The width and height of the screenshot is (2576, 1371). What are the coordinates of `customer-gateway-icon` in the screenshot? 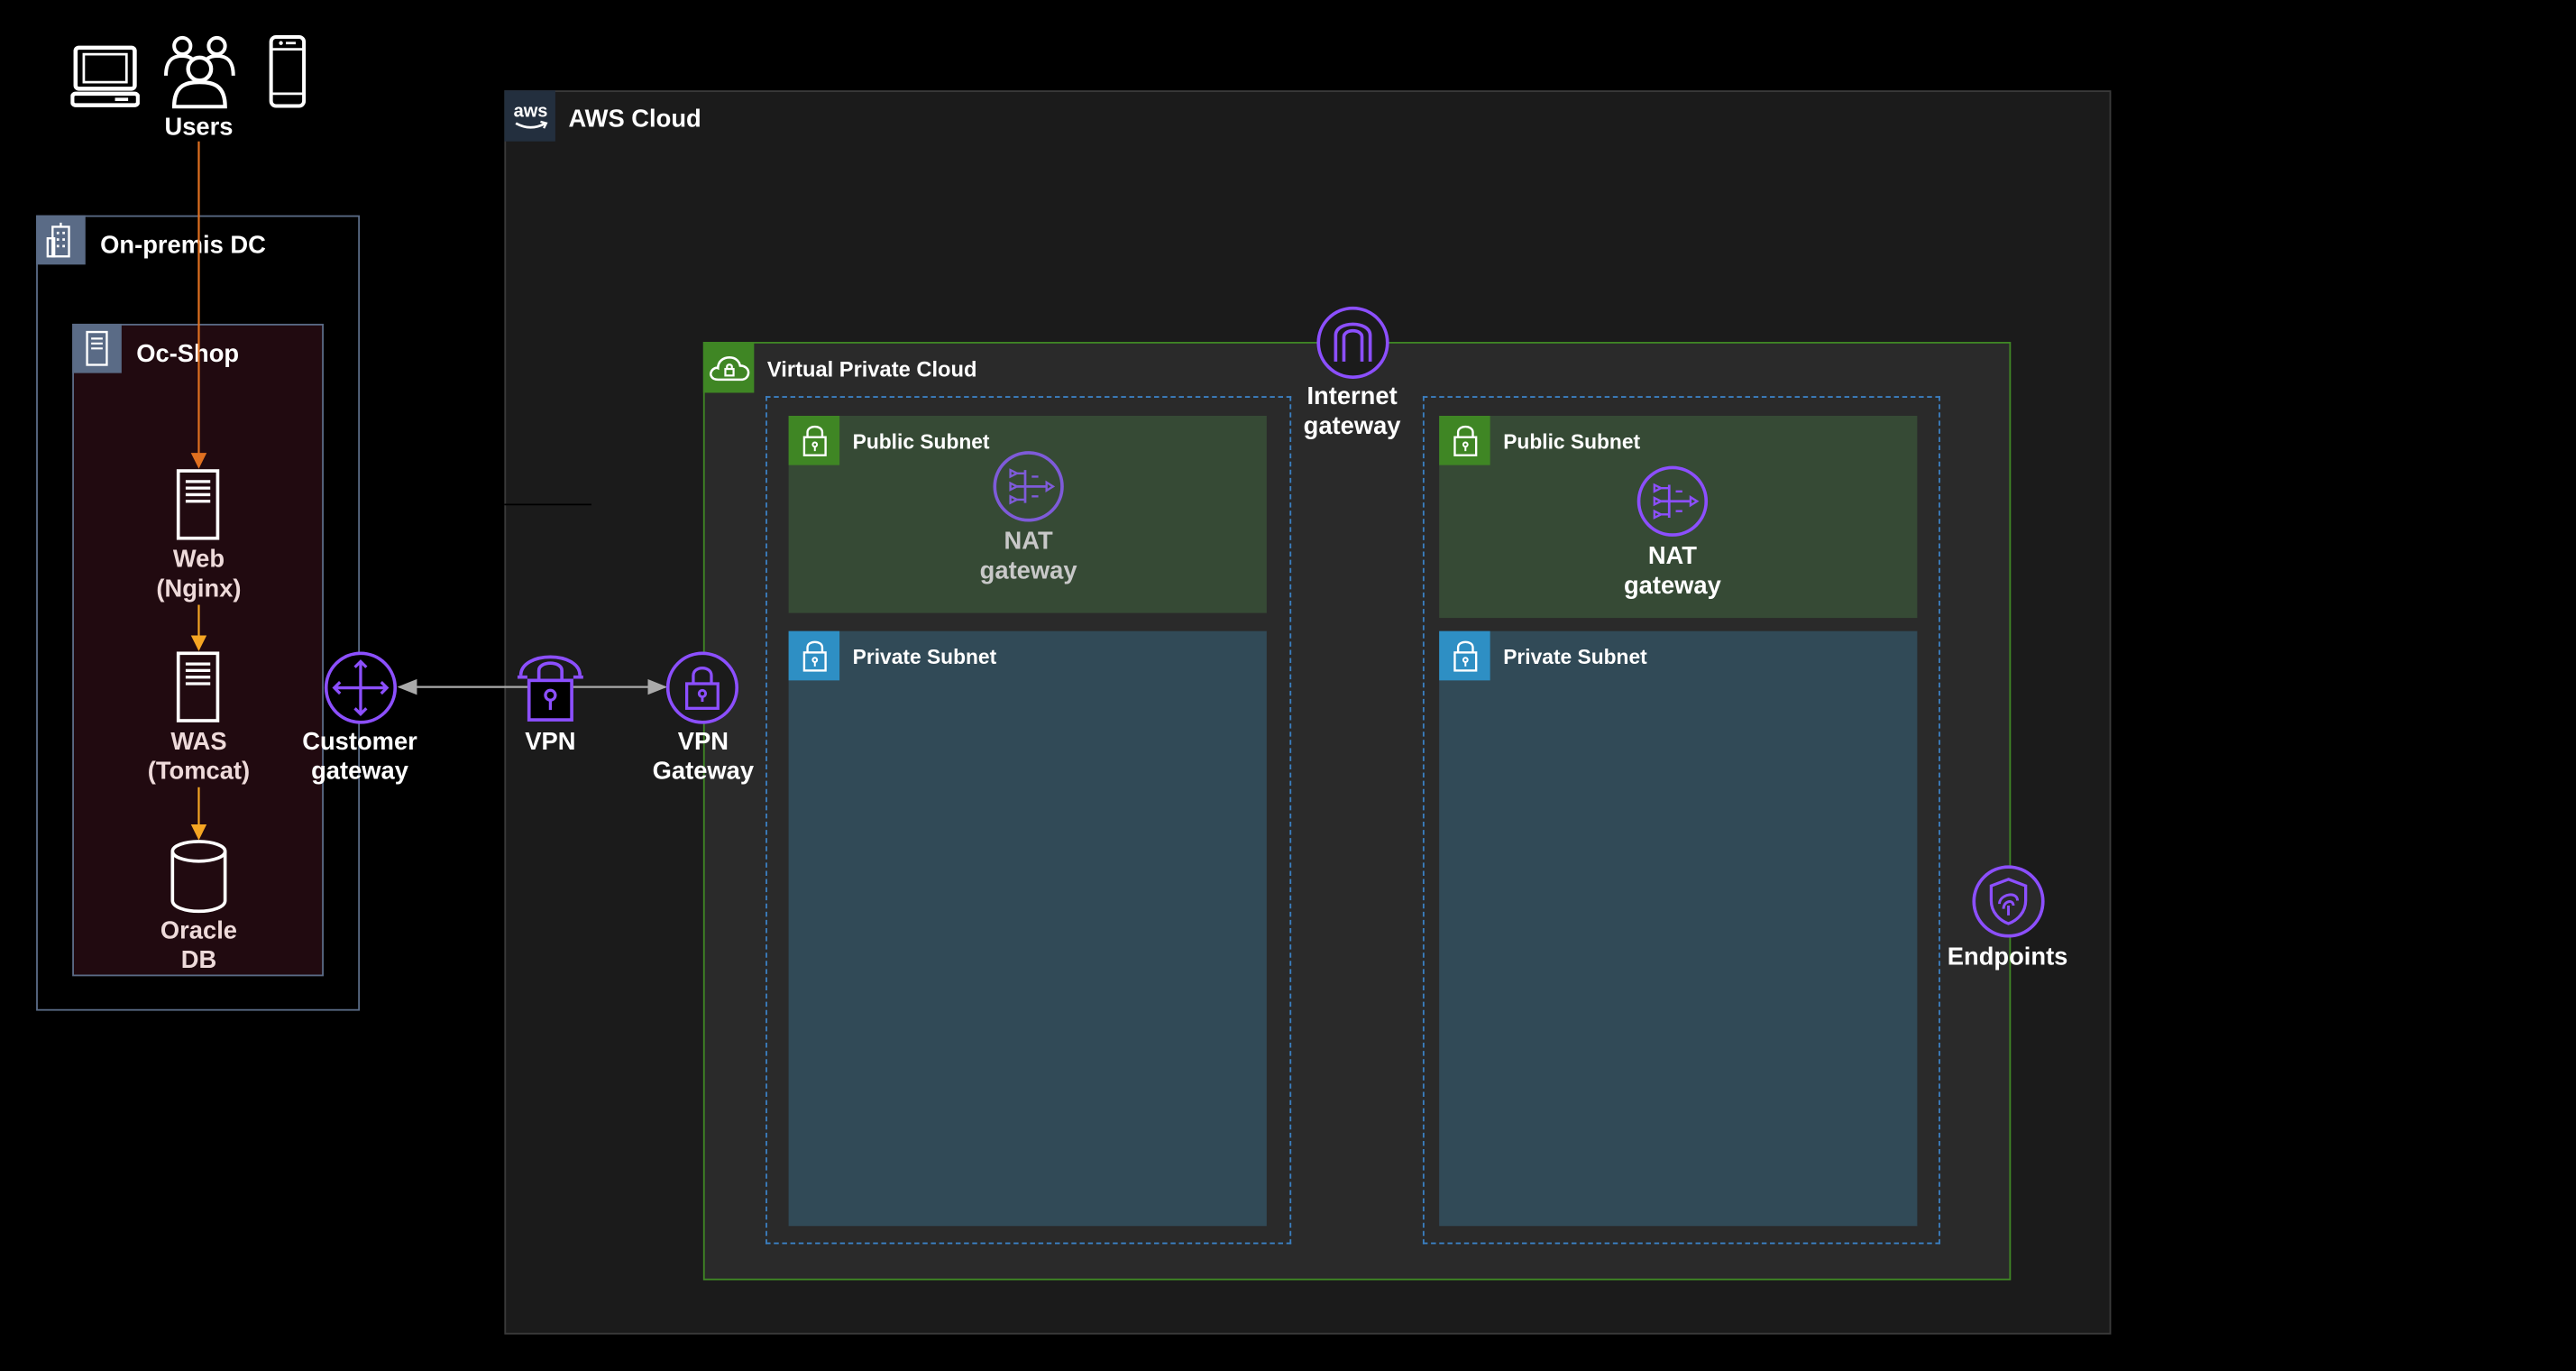 It's located at (361, 688).